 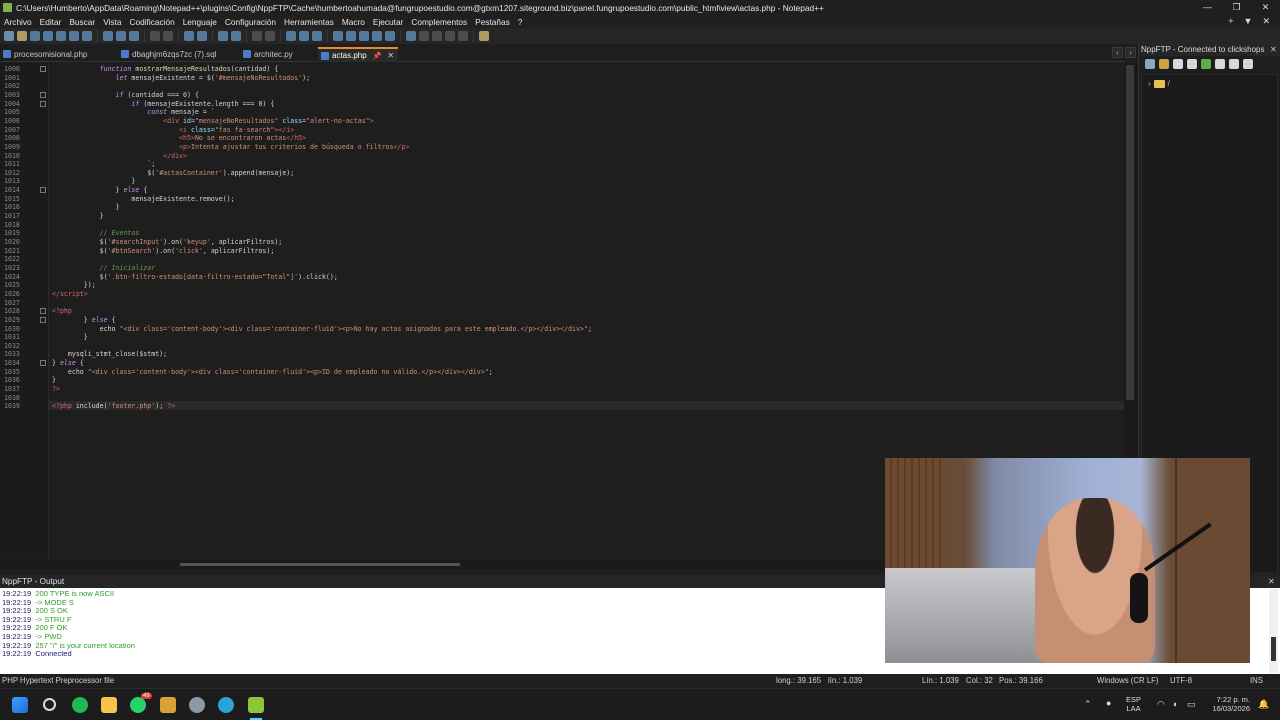 I want to click on file-tab: dbaghjm6zqs7zc (7).sql, so click(x=179, y=54).